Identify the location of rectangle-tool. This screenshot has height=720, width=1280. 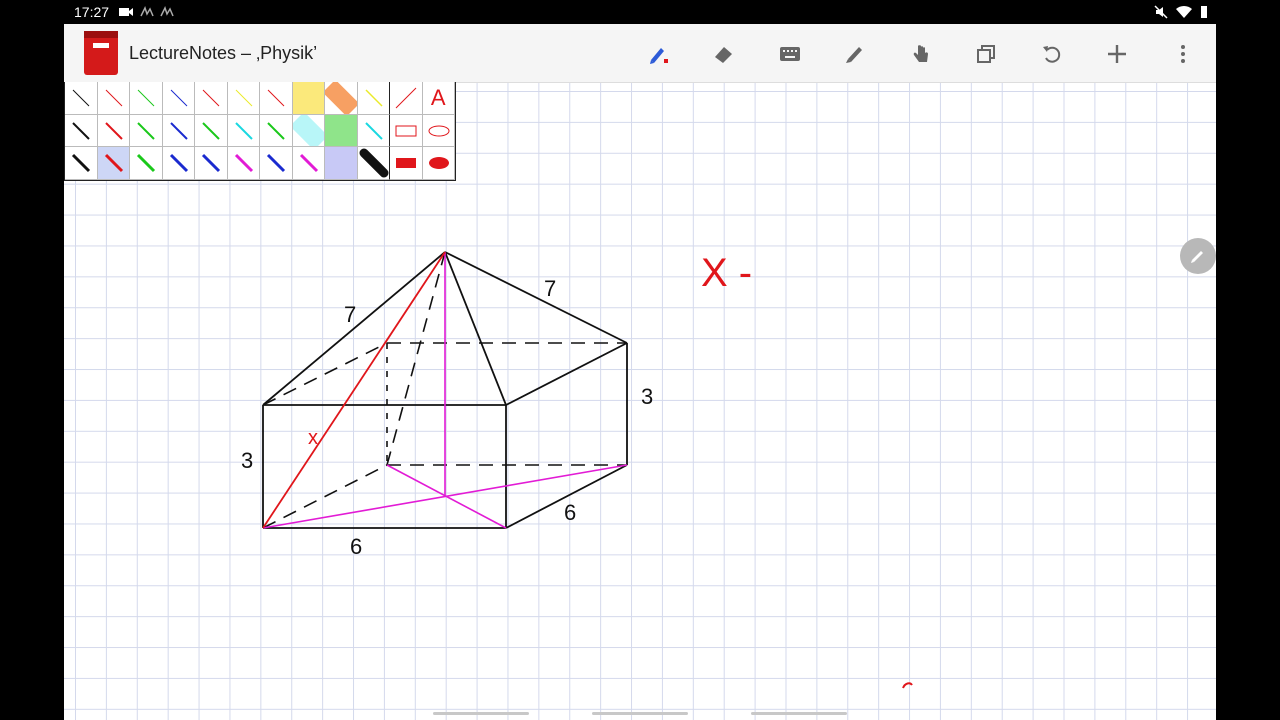
(406, 131).